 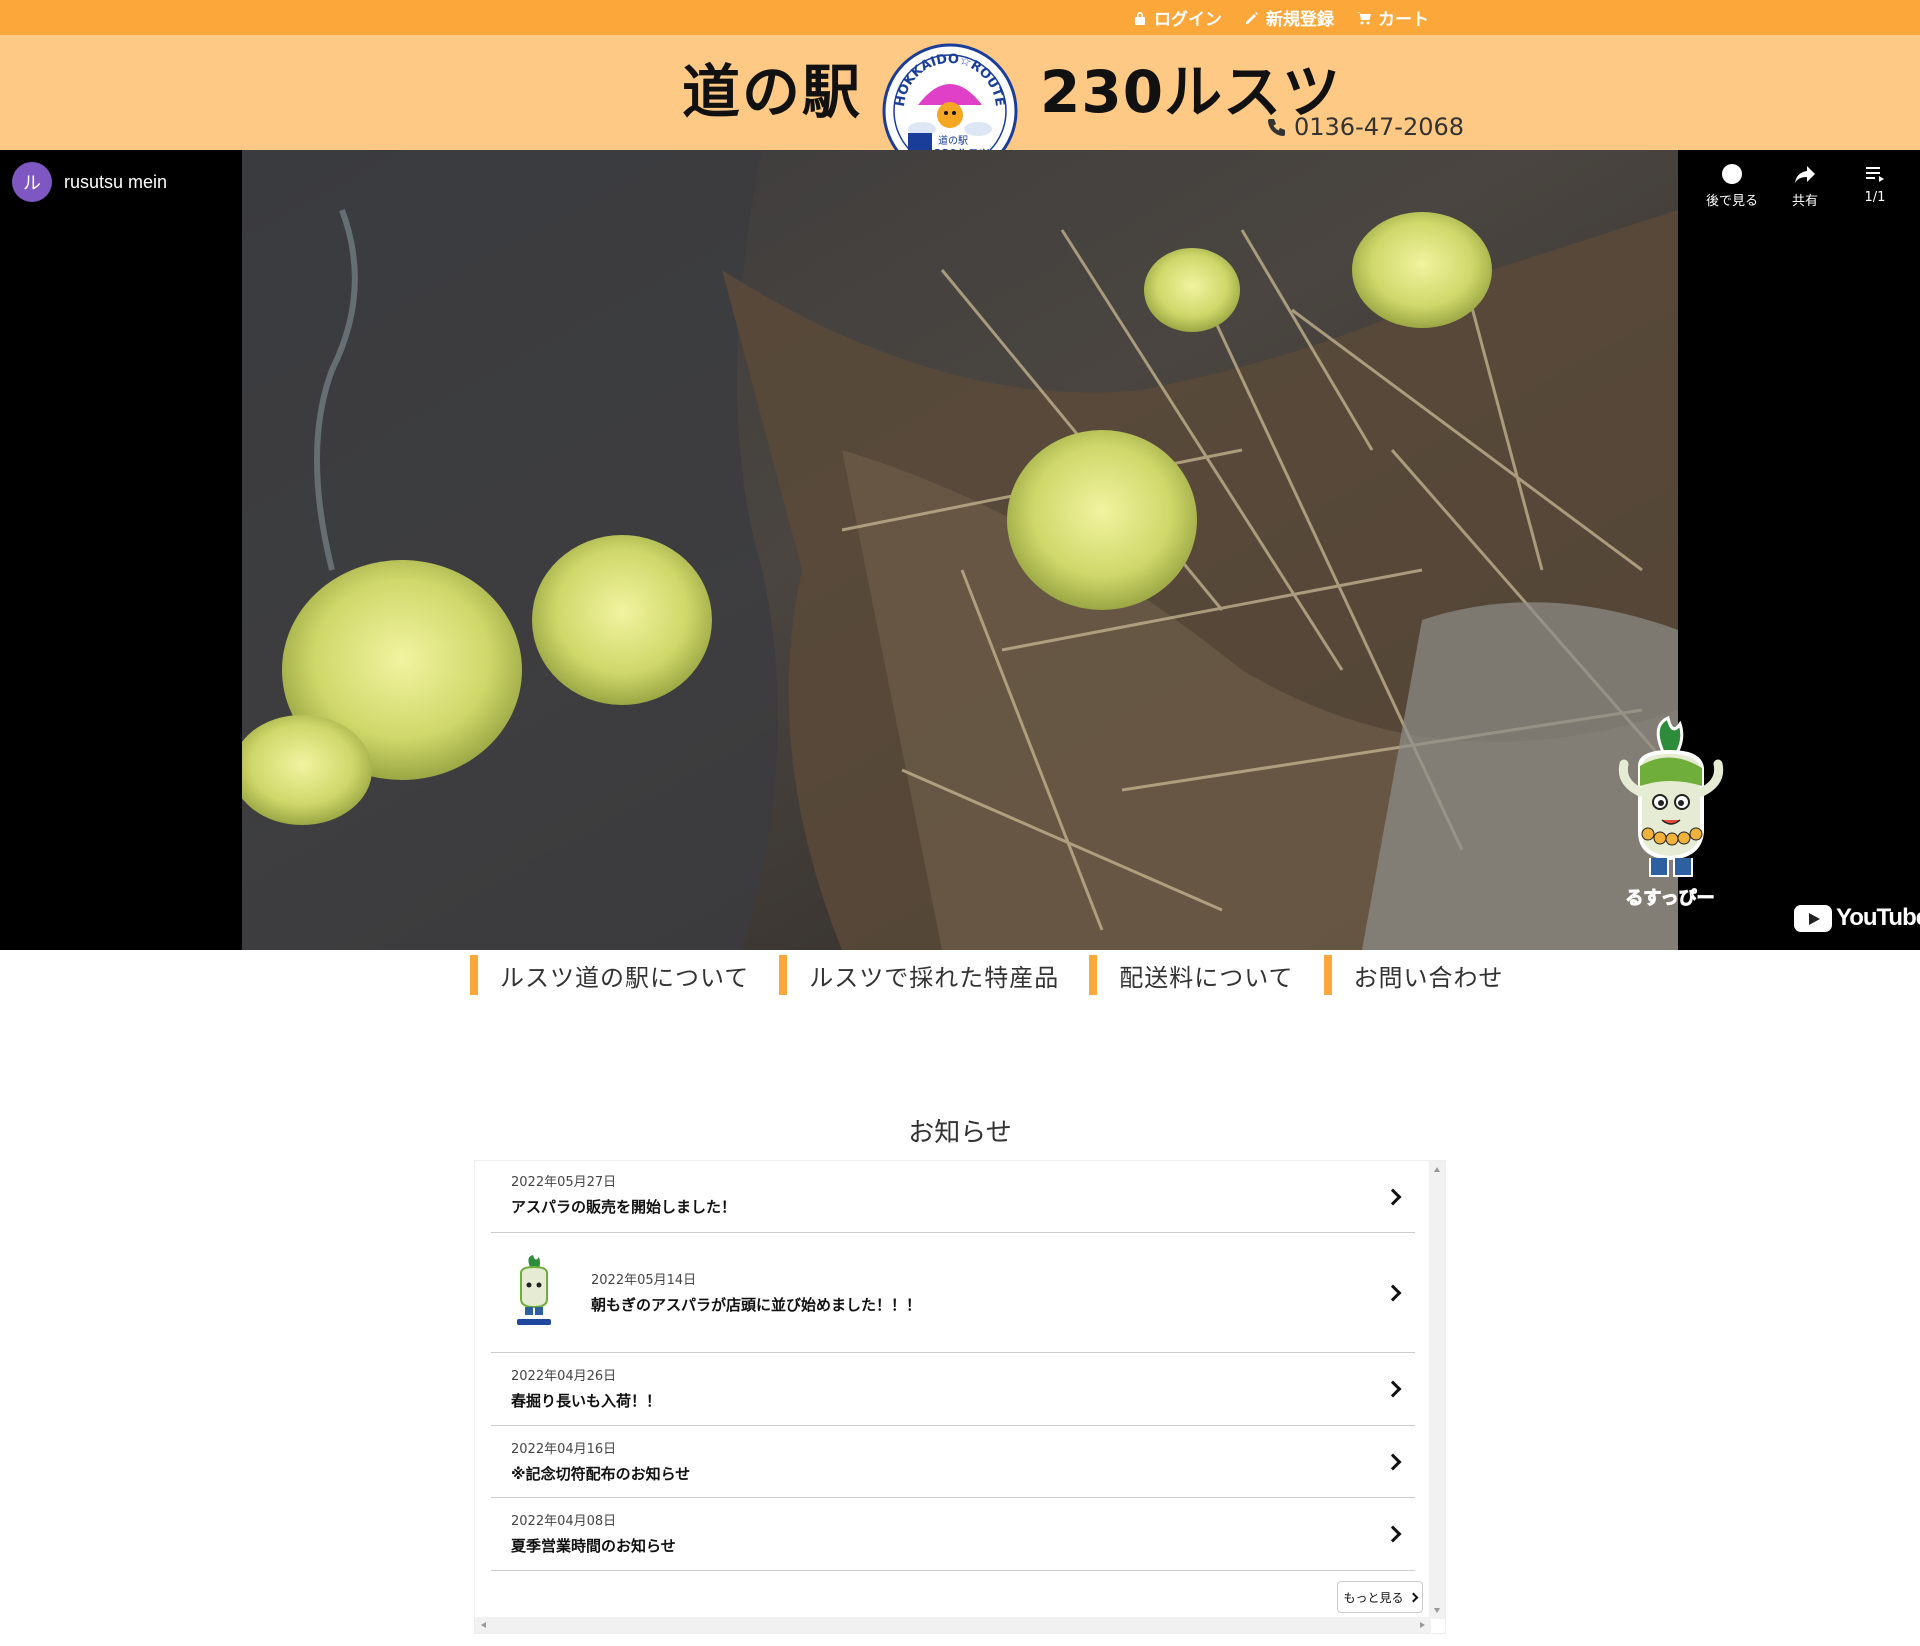 I want to click on channel-avatar: ル, so click(x=32, y=182).